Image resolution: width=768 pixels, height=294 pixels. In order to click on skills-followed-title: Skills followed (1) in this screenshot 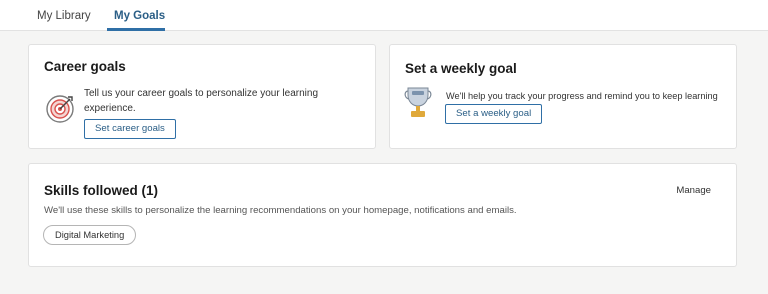, I will do `click(101, 190)`.